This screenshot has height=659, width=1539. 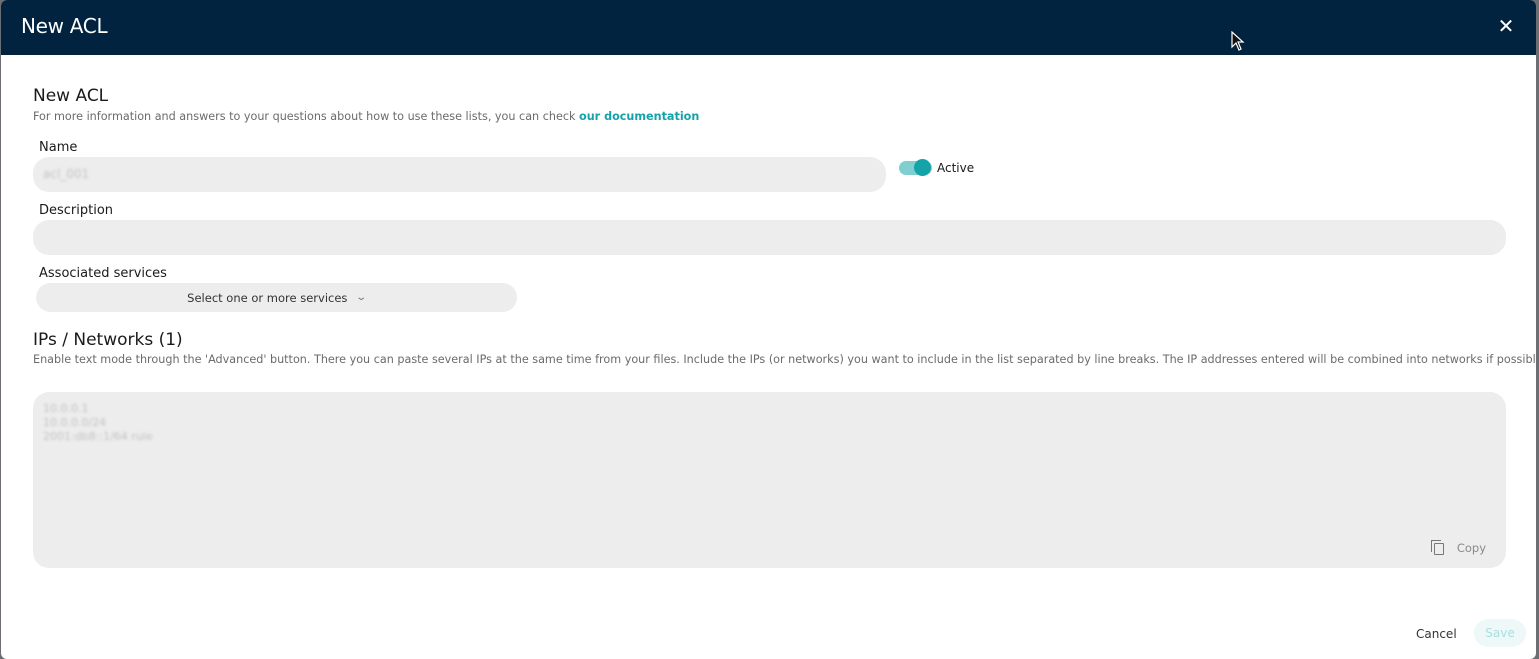 What do you see at coordinates (98, 436) in the screenshot?
I see `ip-line: 2001:db8::1/64 rule` at bounding box center [98, 436].